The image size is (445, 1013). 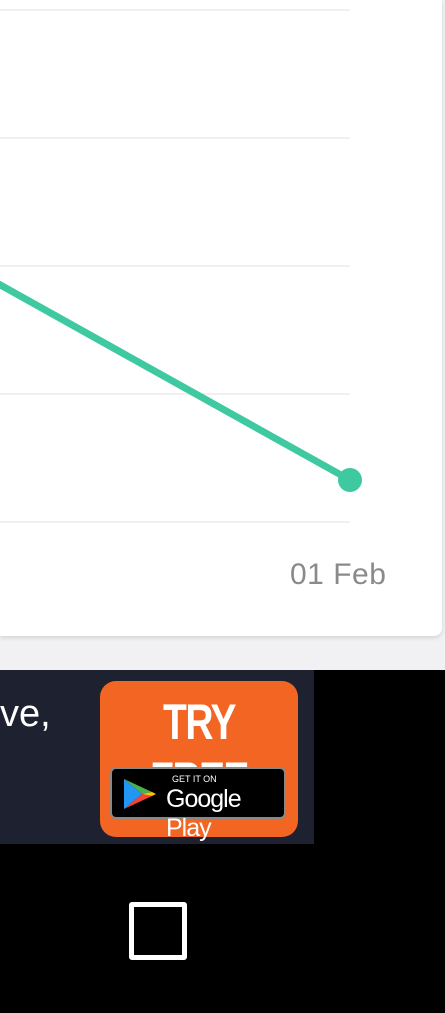 What do you see at coordinates (140, 794) in the screenshot?
I see `google-play-icon` at bounding box center [140, 794].